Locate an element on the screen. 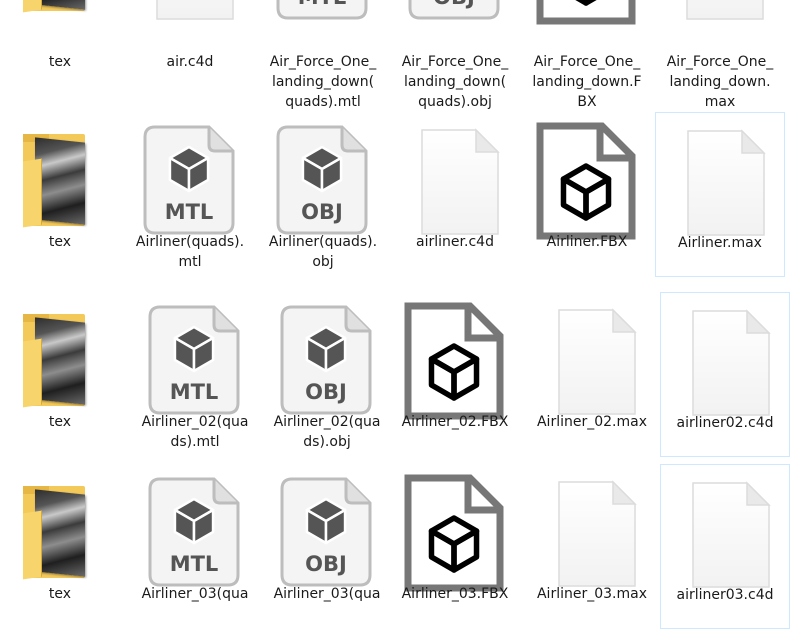  file-item: OBJ Airliner(quads). obj is located at coordinates (323, 194).